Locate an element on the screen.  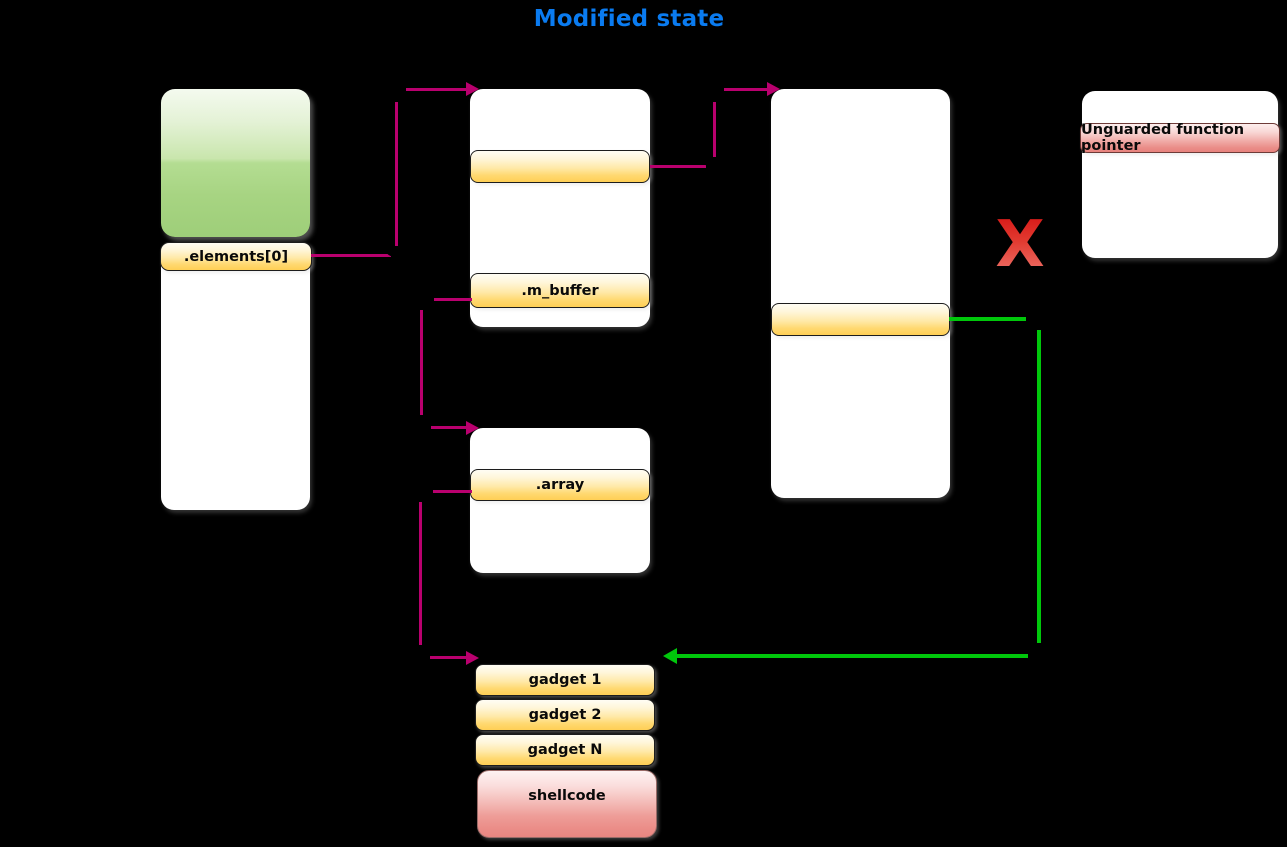
connector-array-to-payload-arrowhead is located at coordinates (472, 658).